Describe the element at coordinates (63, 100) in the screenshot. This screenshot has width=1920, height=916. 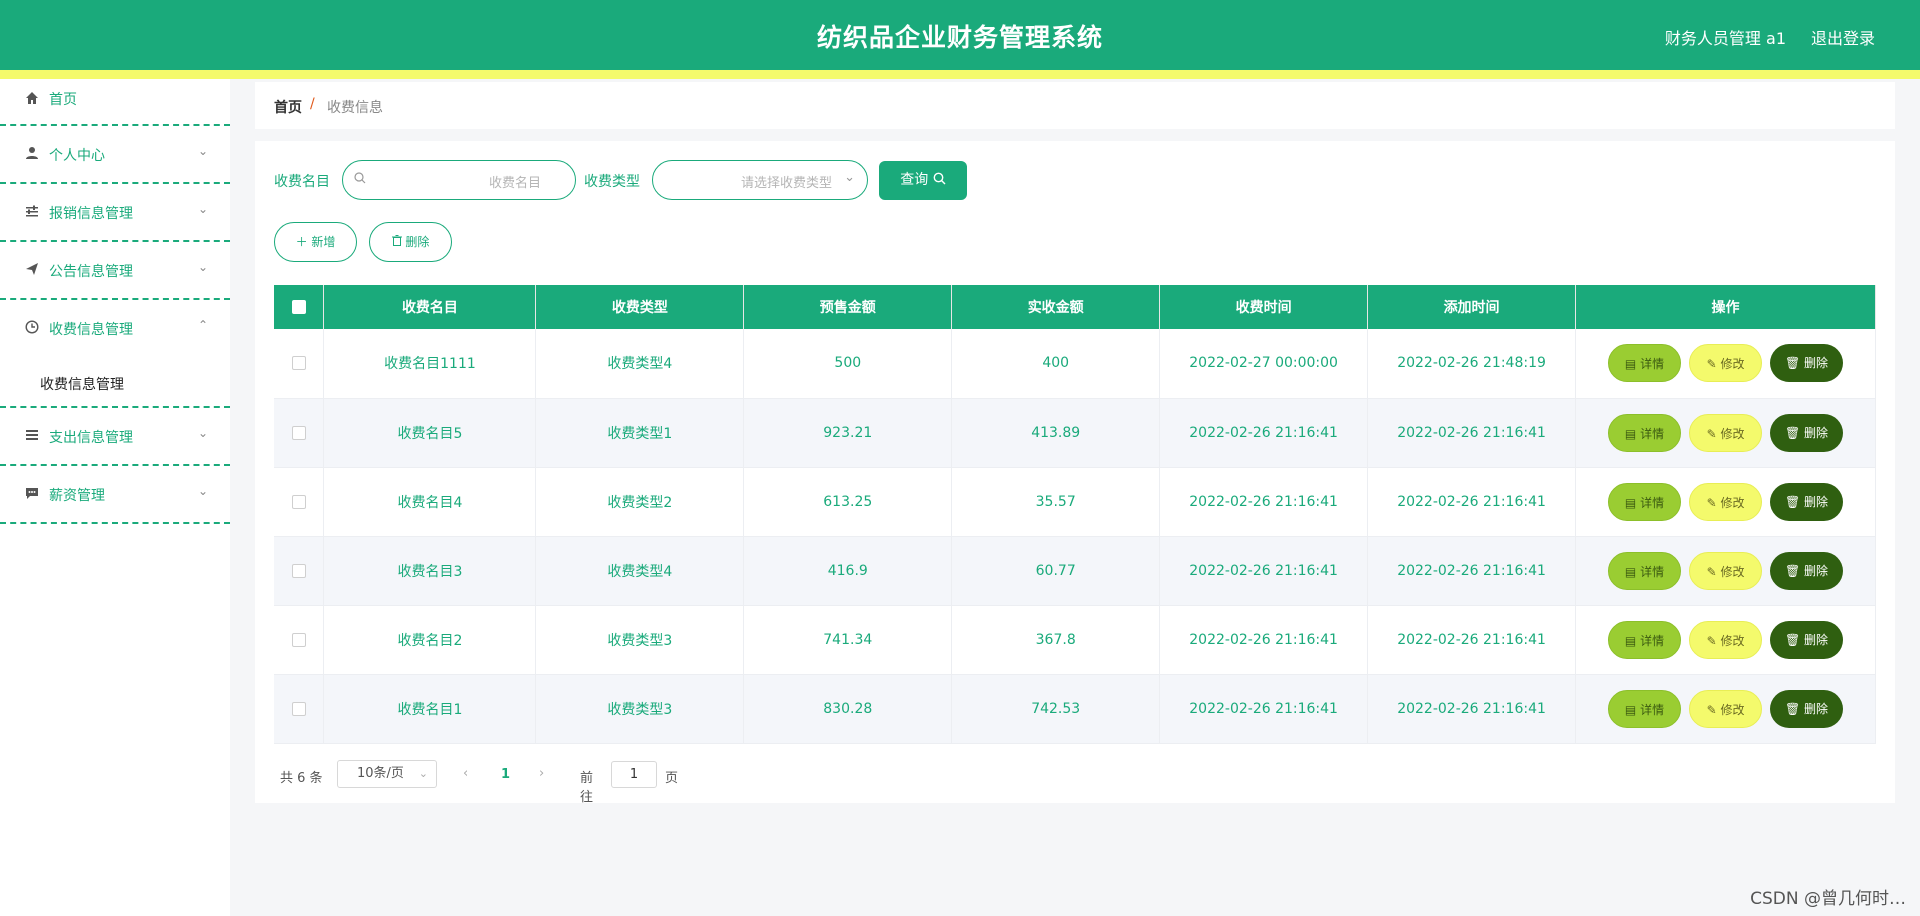
I see `sidebar-item-label: 首页` at that location.